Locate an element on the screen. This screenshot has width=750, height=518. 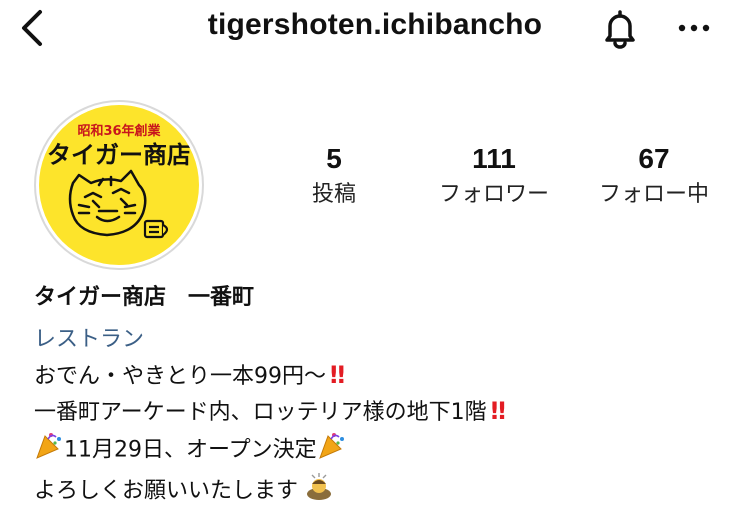
posts-label: 投稿 is located at coordinates (333, 194).